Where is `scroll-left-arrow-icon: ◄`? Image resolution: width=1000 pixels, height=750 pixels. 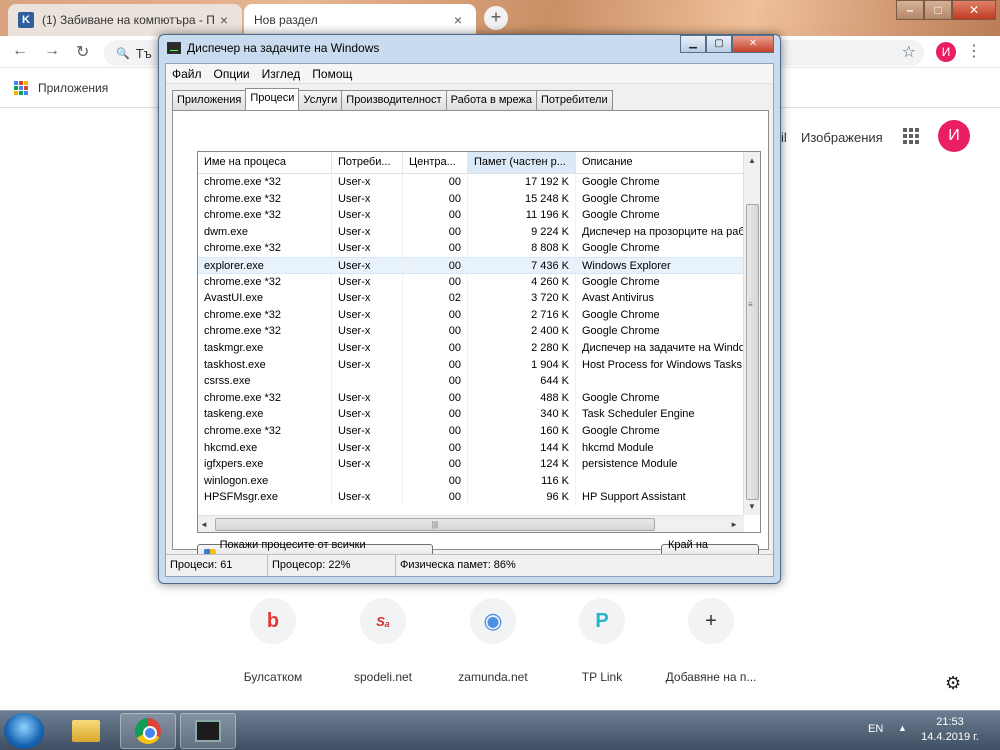
scroll-left-arrow-icon: ◄ is located at coordinates (204, 524).